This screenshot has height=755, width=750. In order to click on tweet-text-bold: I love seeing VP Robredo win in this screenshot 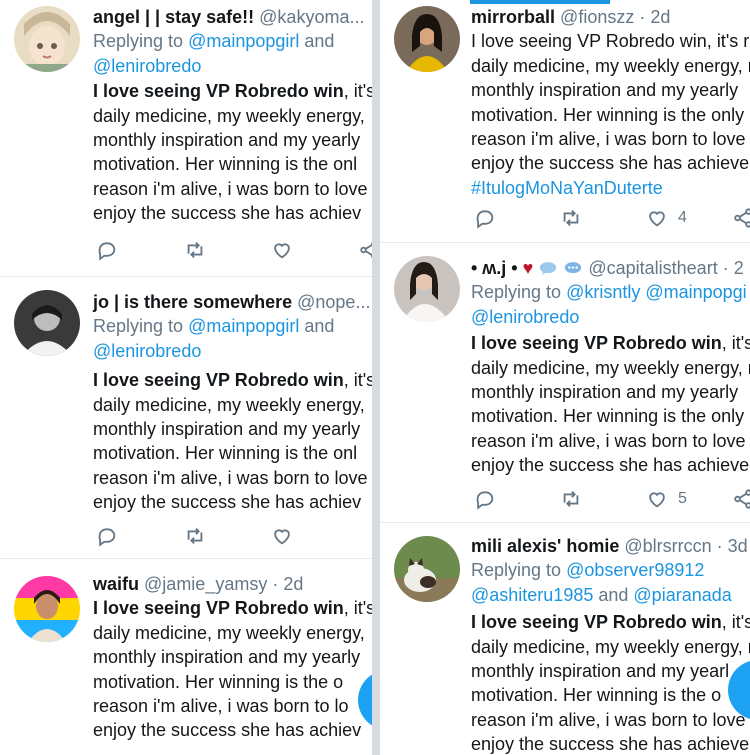, I will do `click(596, 622)`.